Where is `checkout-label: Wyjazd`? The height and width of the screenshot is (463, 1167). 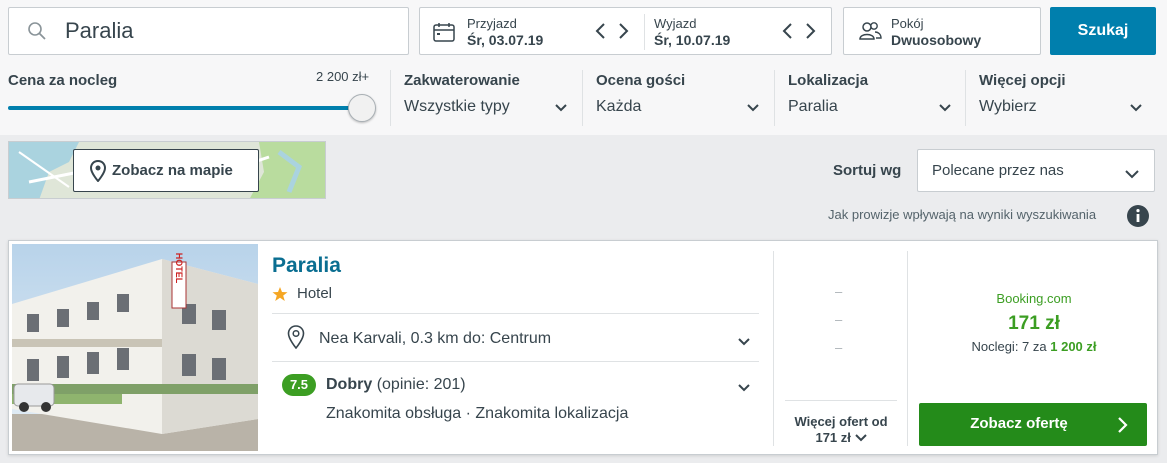 checkout-label: Wyjazd is located at coordinates (675, 23).